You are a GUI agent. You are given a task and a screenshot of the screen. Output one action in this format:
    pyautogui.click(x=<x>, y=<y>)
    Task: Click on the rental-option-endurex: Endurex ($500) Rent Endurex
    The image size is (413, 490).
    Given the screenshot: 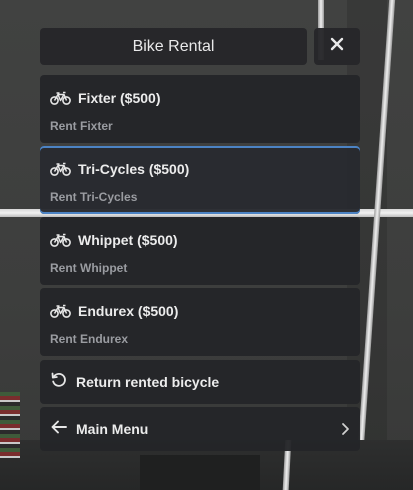 What is the action you would take?
    pyautogui.click(x=200, y=322)
    